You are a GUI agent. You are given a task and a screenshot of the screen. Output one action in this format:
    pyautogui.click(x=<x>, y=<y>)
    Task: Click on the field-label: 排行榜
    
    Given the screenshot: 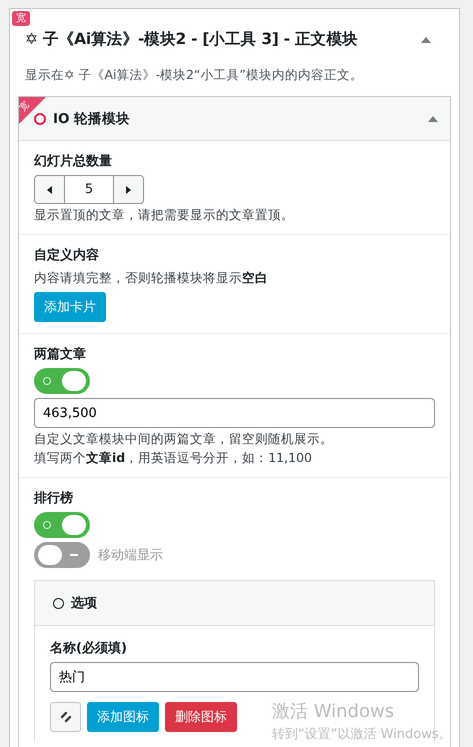 What is the action you would take?
    pyautogui.click(x=54, y=498)
    